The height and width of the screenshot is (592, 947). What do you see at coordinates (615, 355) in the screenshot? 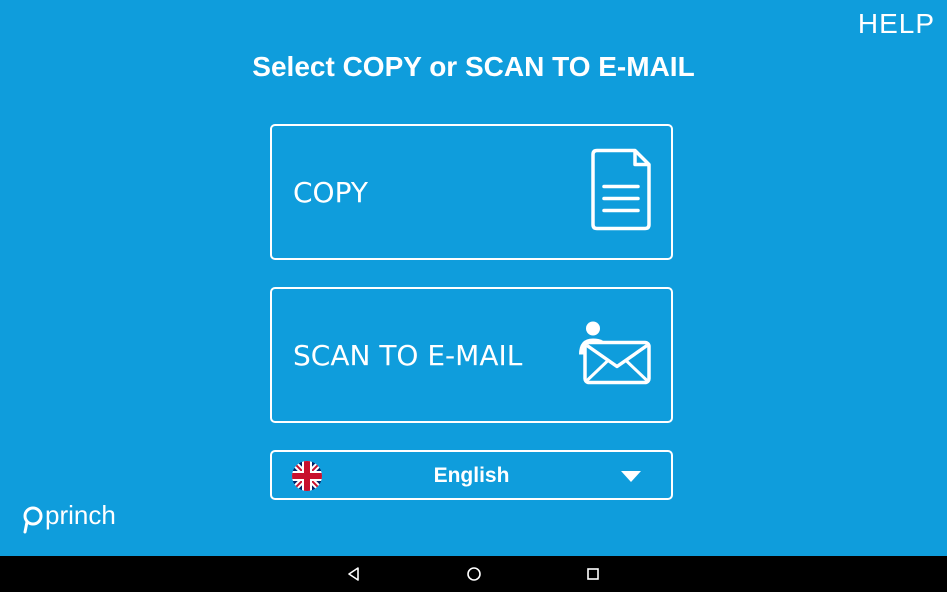
I see `user-envelope-icon` at bounding box center [615, 355].